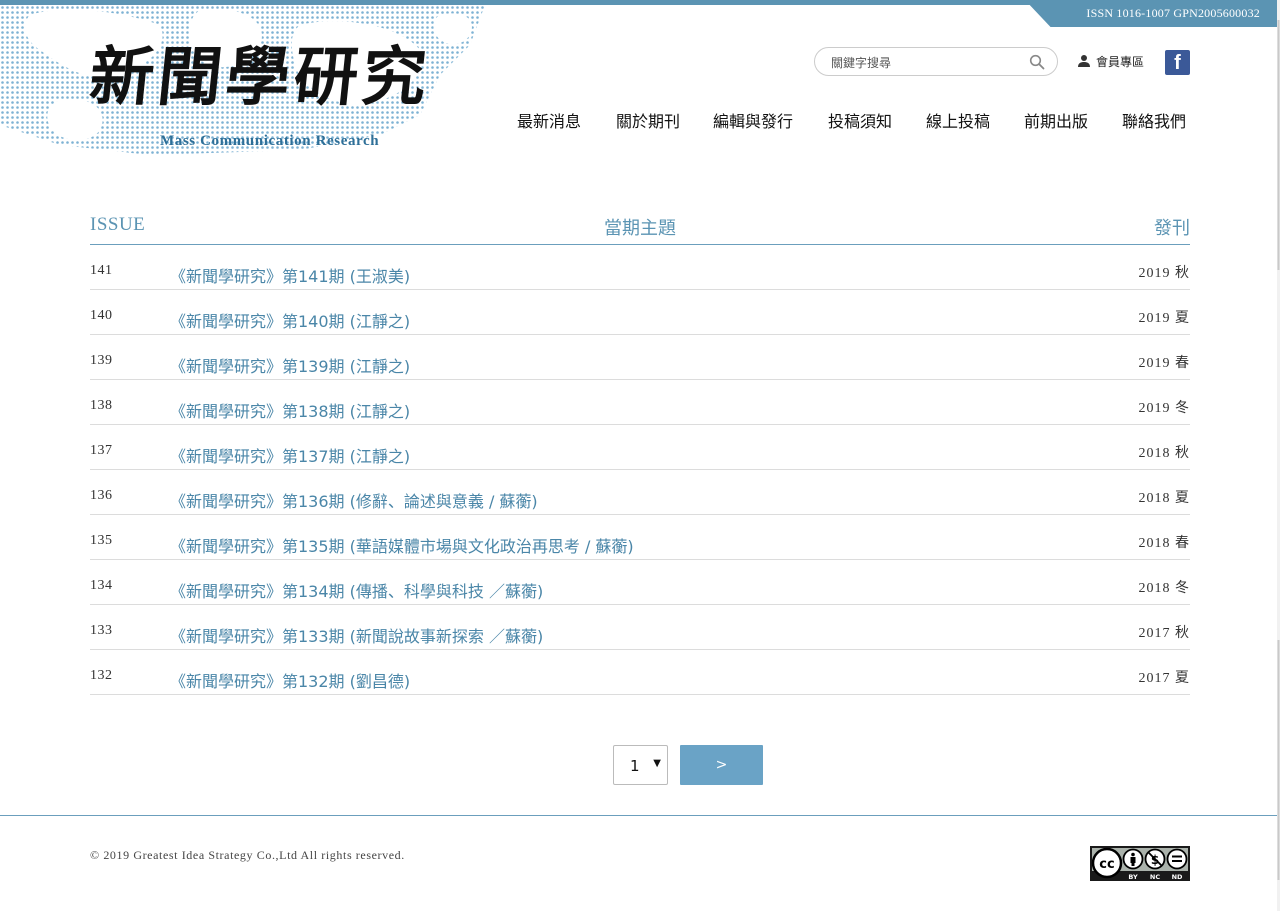  I want to click on issue-number: 133, so click(101, 630).